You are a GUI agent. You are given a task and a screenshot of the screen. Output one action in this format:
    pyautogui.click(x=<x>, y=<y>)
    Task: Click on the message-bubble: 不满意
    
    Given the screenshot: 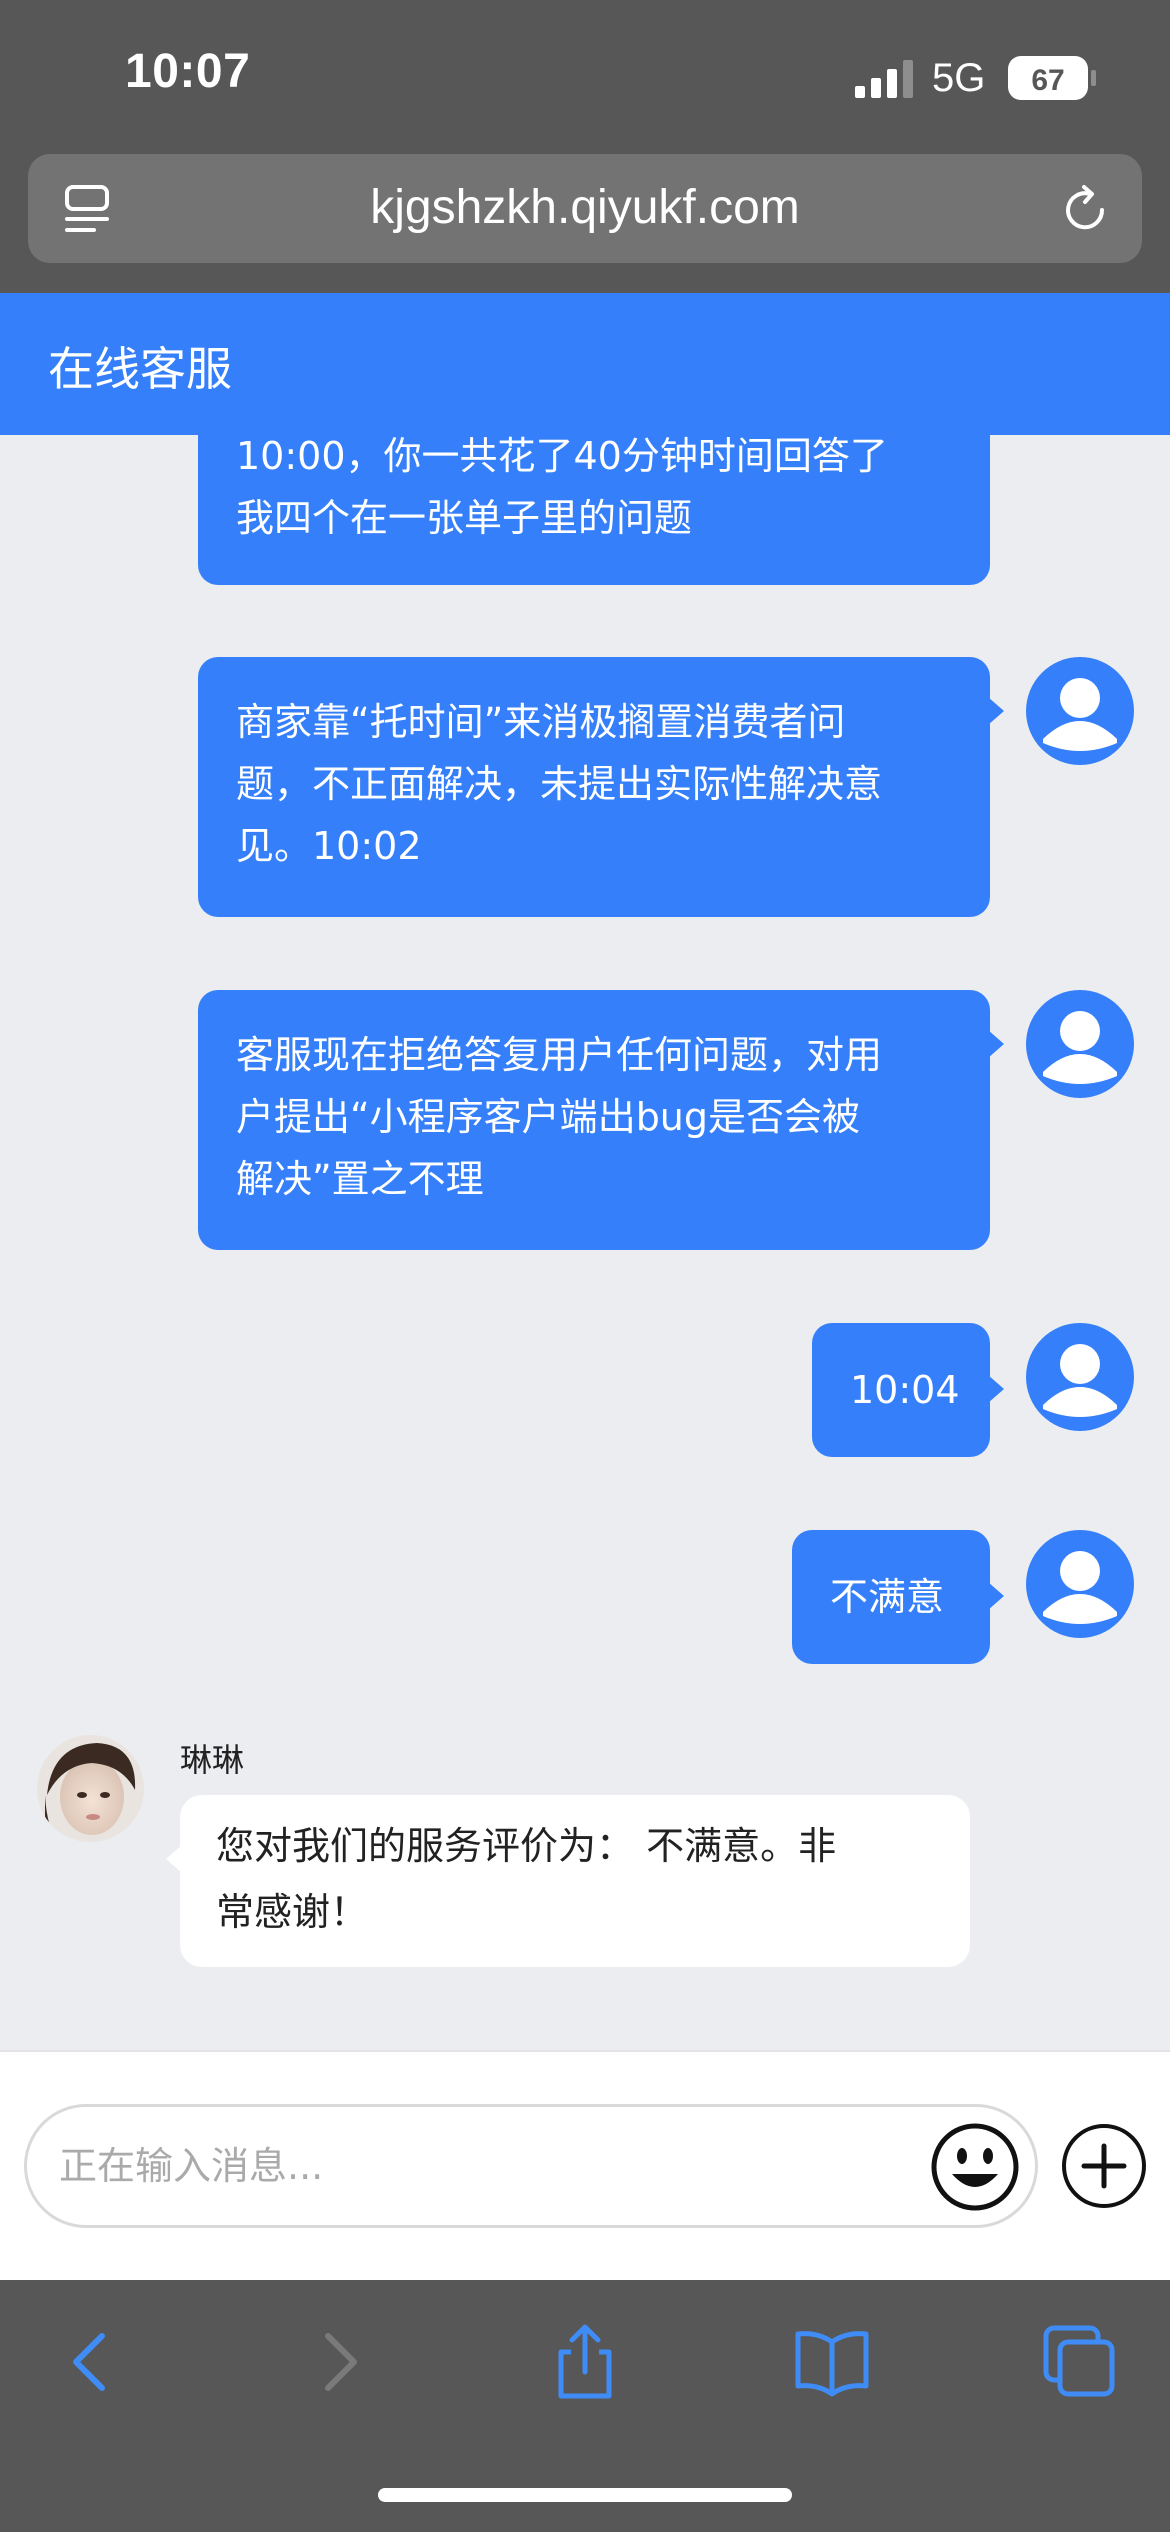 What is the action you would take?
    pyautogui.click(x=898, y=1597)
    